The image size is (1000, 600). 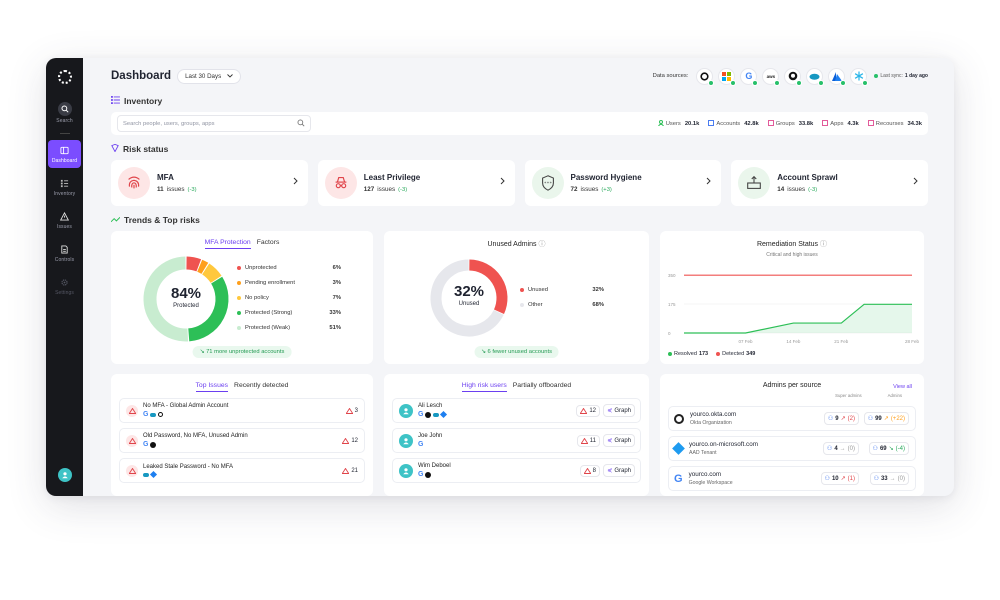 I want to click on sidebar-item-dashboard: Dashboard, so click(x=64, y=154).